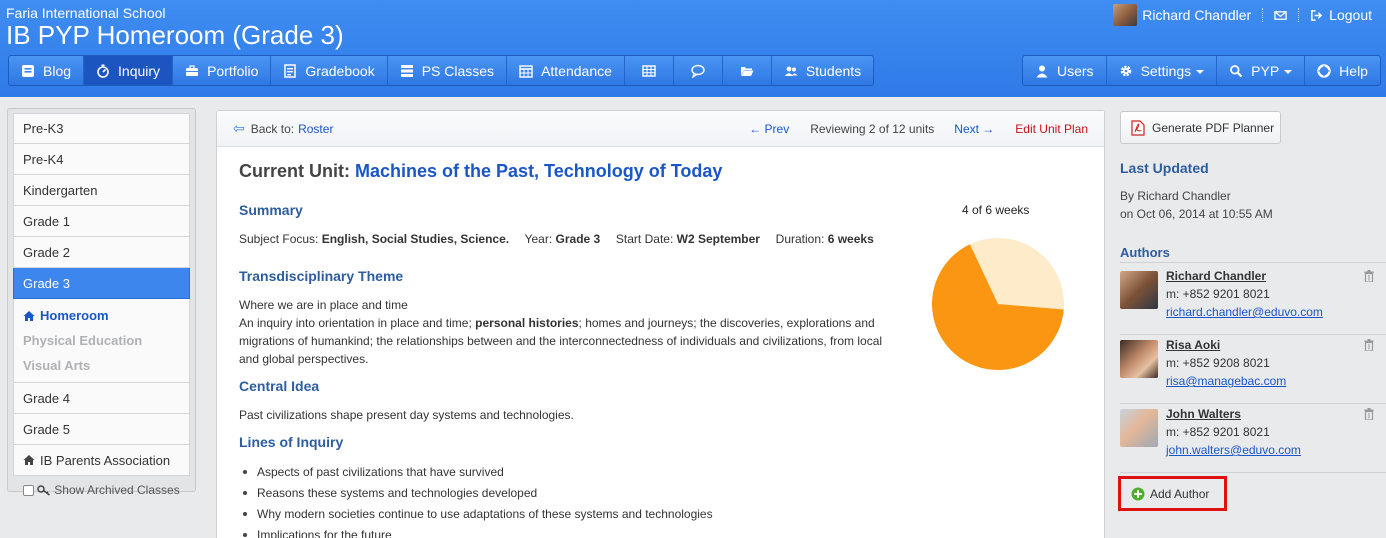 This screenshot has height=538, width=1386. Describe the element at coordinates (290, 70) in the screenshot. I see `gradebook-icon` at that location.